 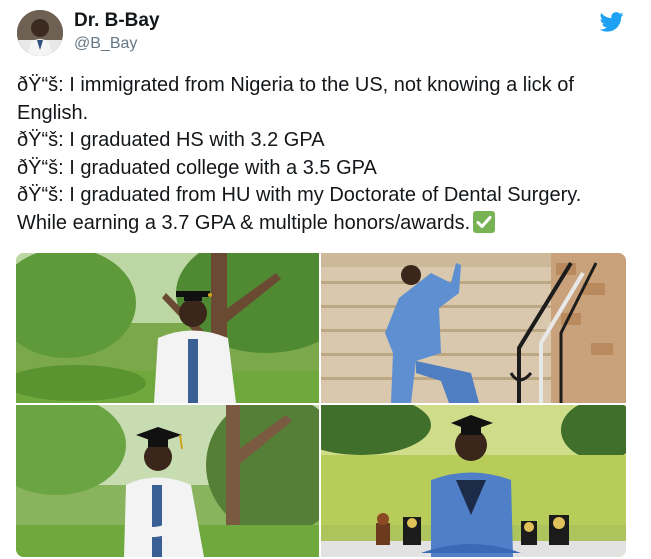 What do you see at coordinates (167, 328) in the screenshot?
I see `photo-white-coat-tree` at bounding box center [167, 328].